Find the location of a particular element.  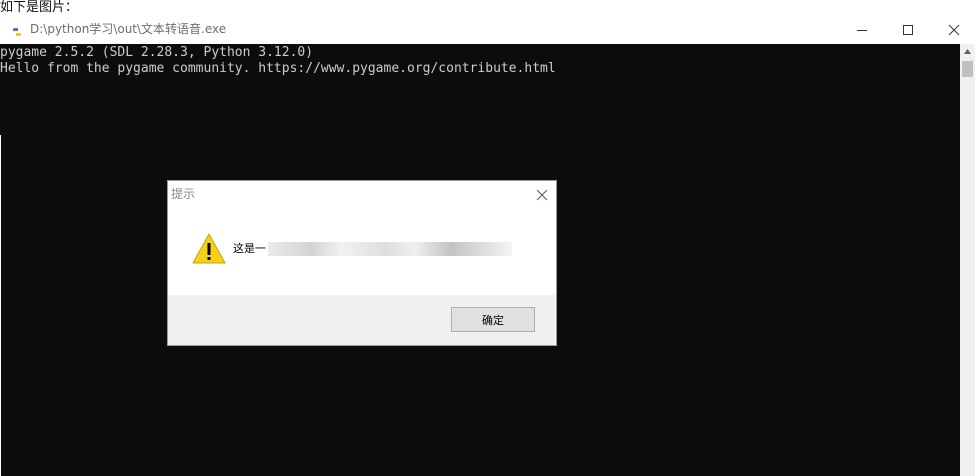

redacted-text is located at coordinates (390, 249).